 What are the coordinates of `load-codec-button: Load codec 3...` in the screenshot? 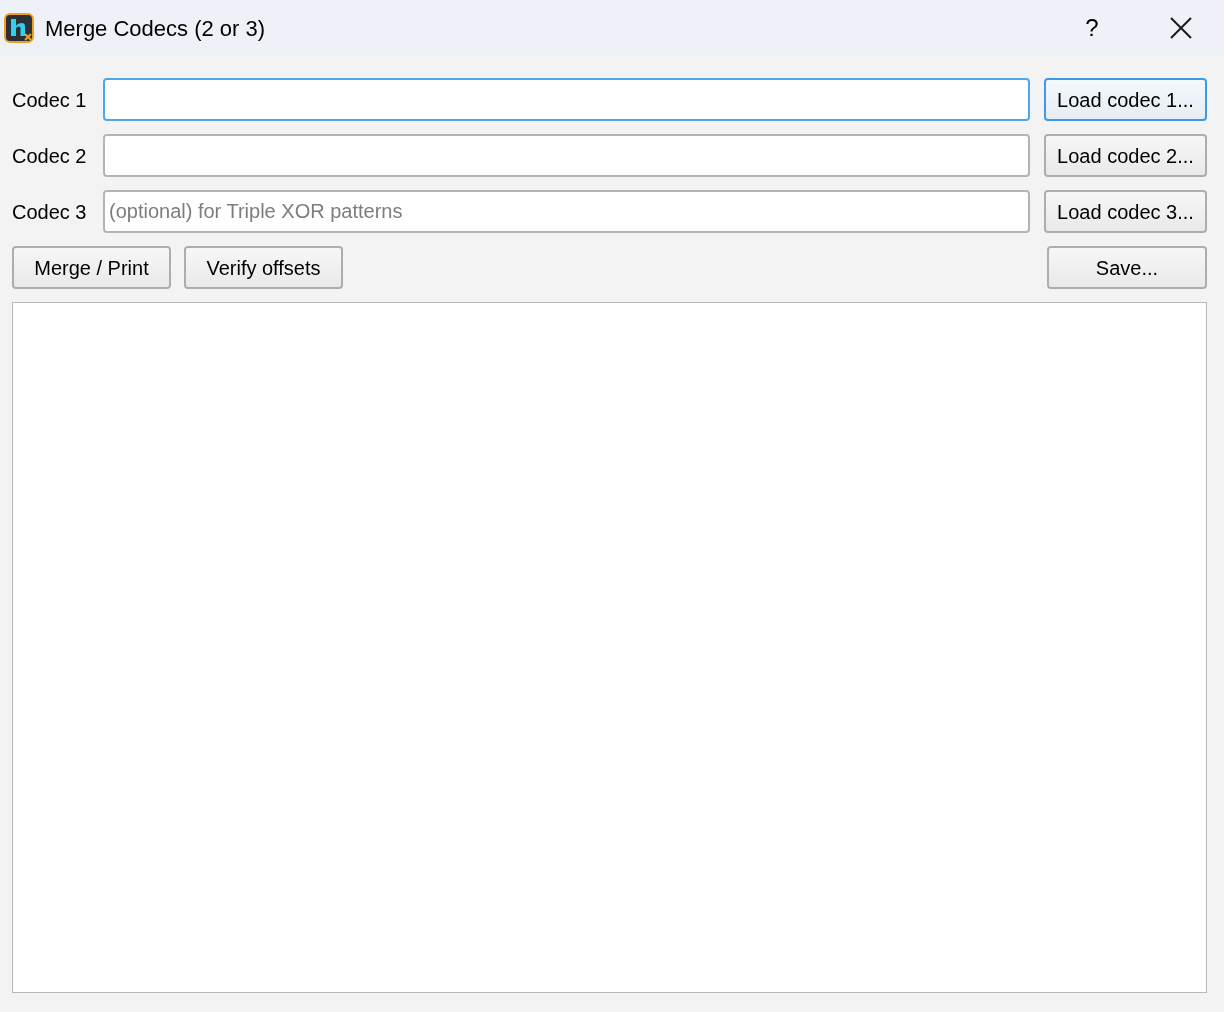 It's located at (1125, 211).